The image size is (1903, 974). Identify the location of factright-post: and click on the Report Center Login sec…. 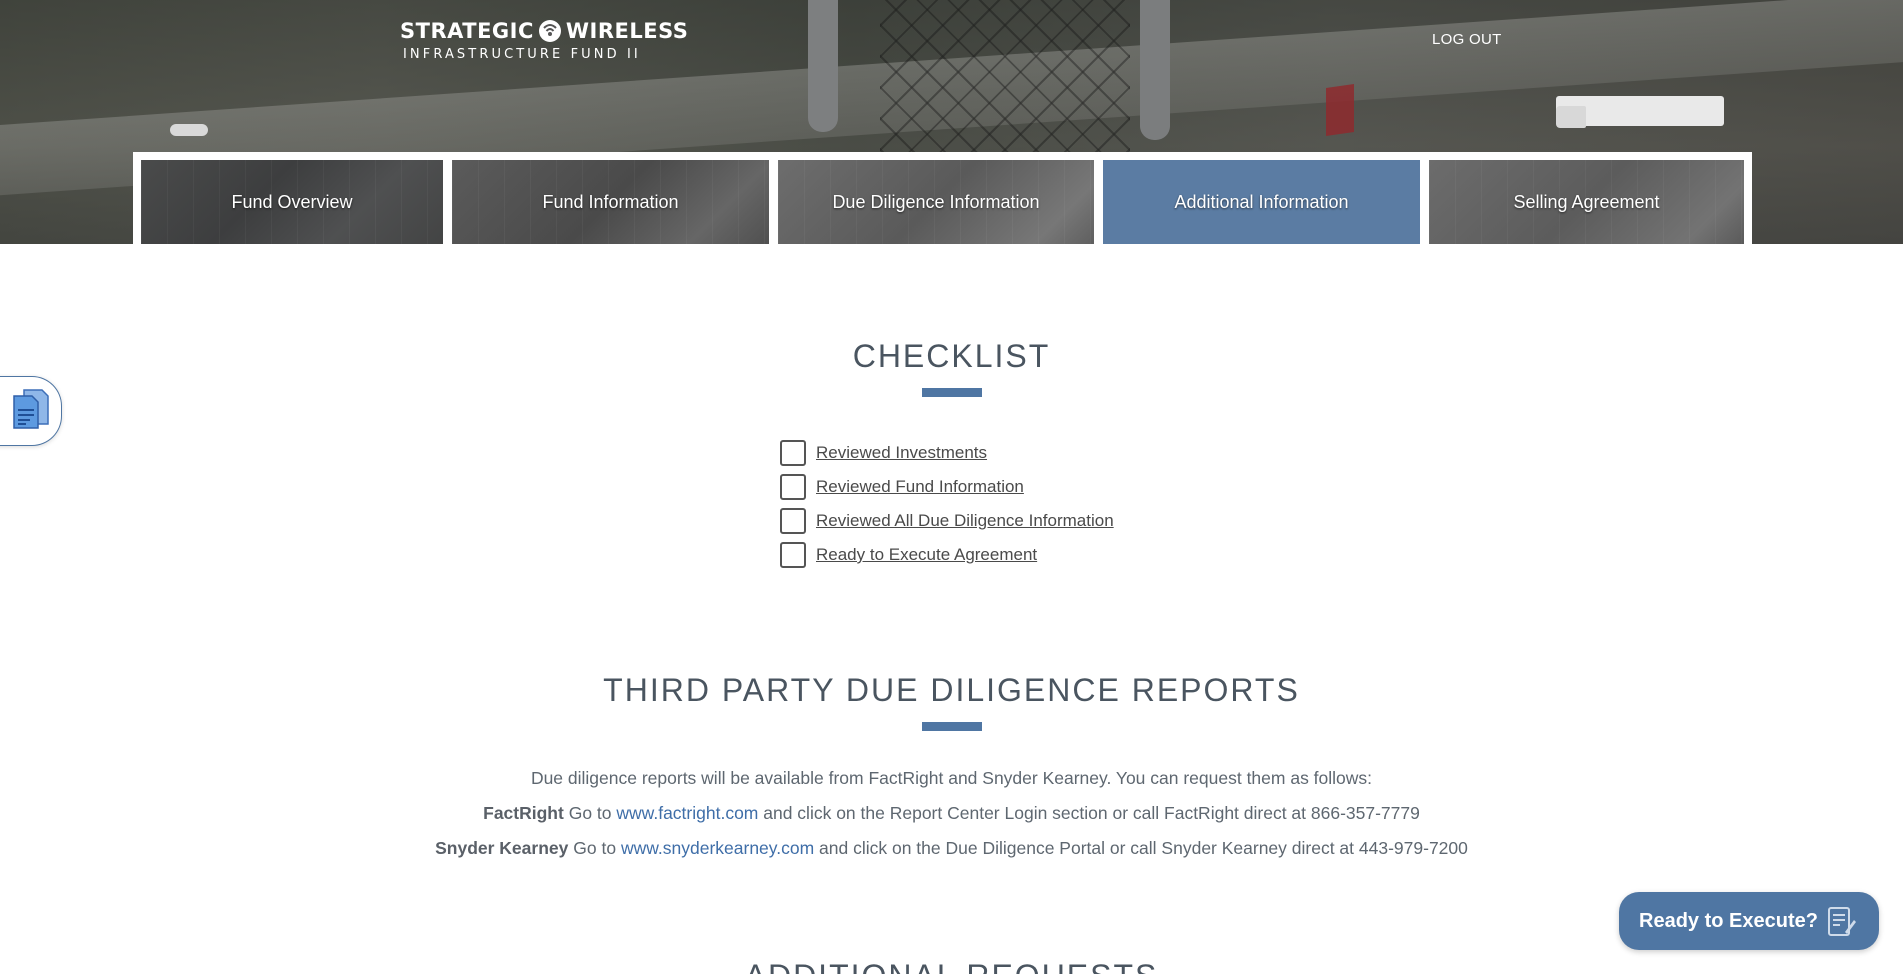
(1091, 813).